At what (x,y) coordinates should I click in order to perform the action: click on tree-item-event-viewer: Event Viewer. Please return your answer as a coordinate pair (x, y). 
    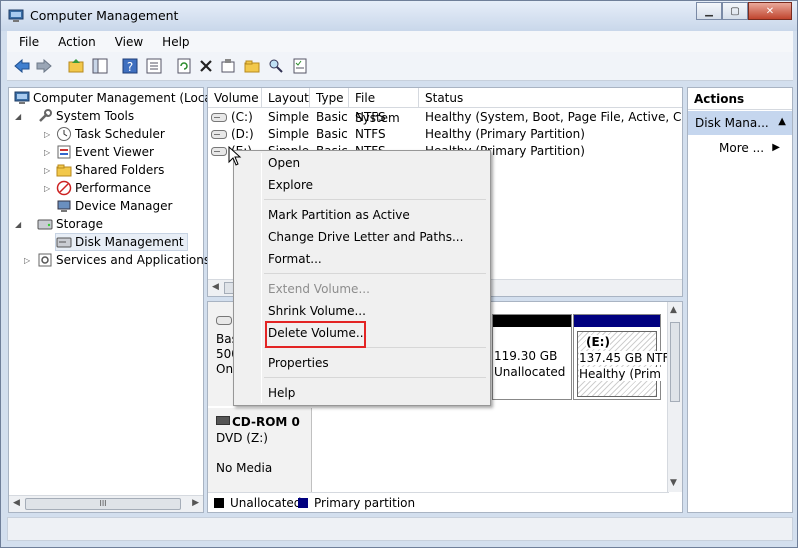
    Looking at the image, I should click on (105, 152).